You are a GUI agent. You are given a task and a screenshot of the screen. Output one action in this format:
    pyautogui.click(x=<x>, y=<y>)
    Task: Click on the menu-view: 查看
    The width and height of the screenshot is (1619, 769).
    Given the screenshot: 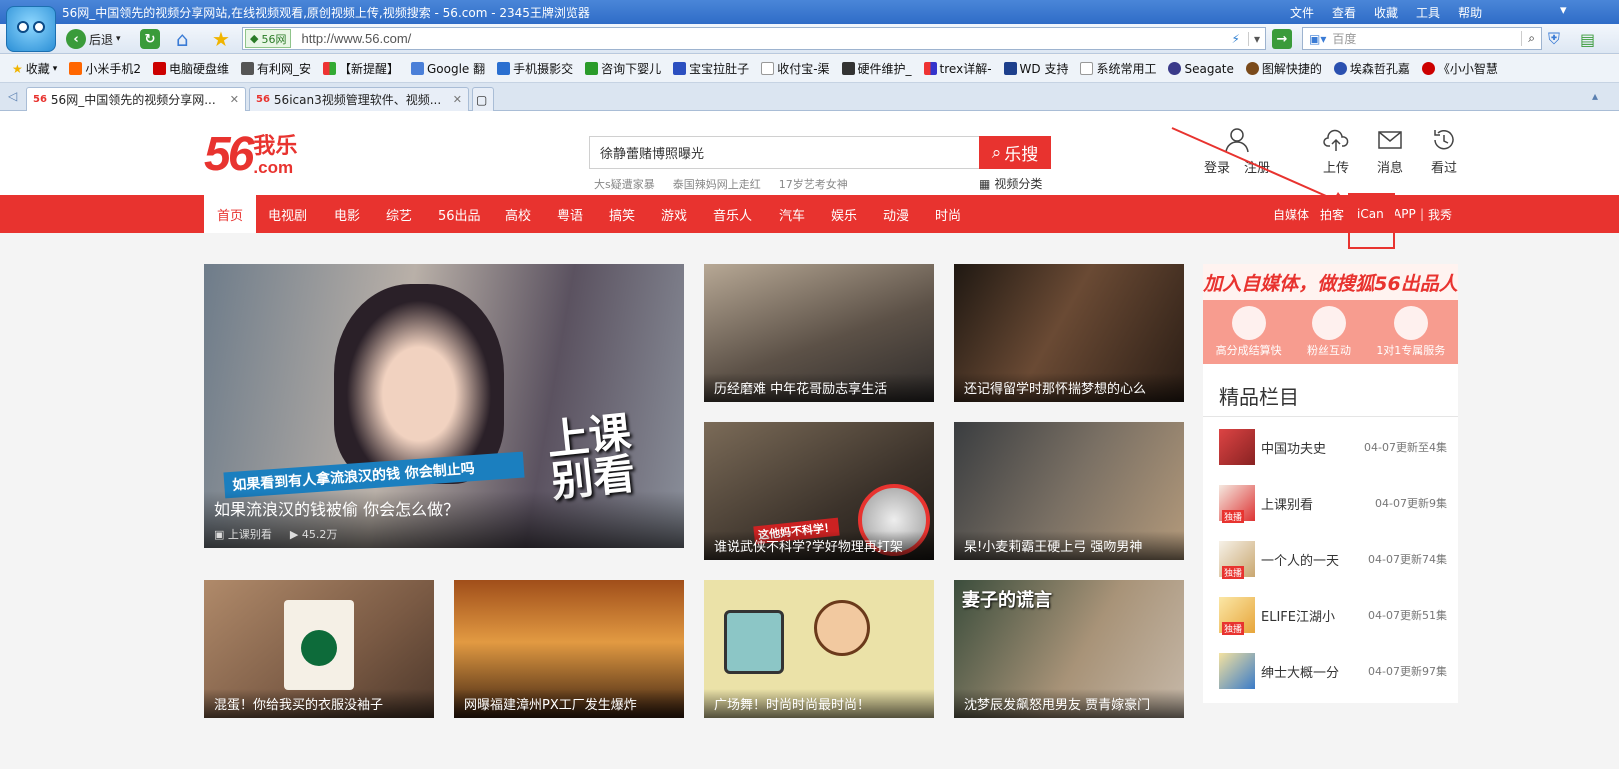 What is the action you would take?
    pyautogui.click(x=1344, y=12)
    